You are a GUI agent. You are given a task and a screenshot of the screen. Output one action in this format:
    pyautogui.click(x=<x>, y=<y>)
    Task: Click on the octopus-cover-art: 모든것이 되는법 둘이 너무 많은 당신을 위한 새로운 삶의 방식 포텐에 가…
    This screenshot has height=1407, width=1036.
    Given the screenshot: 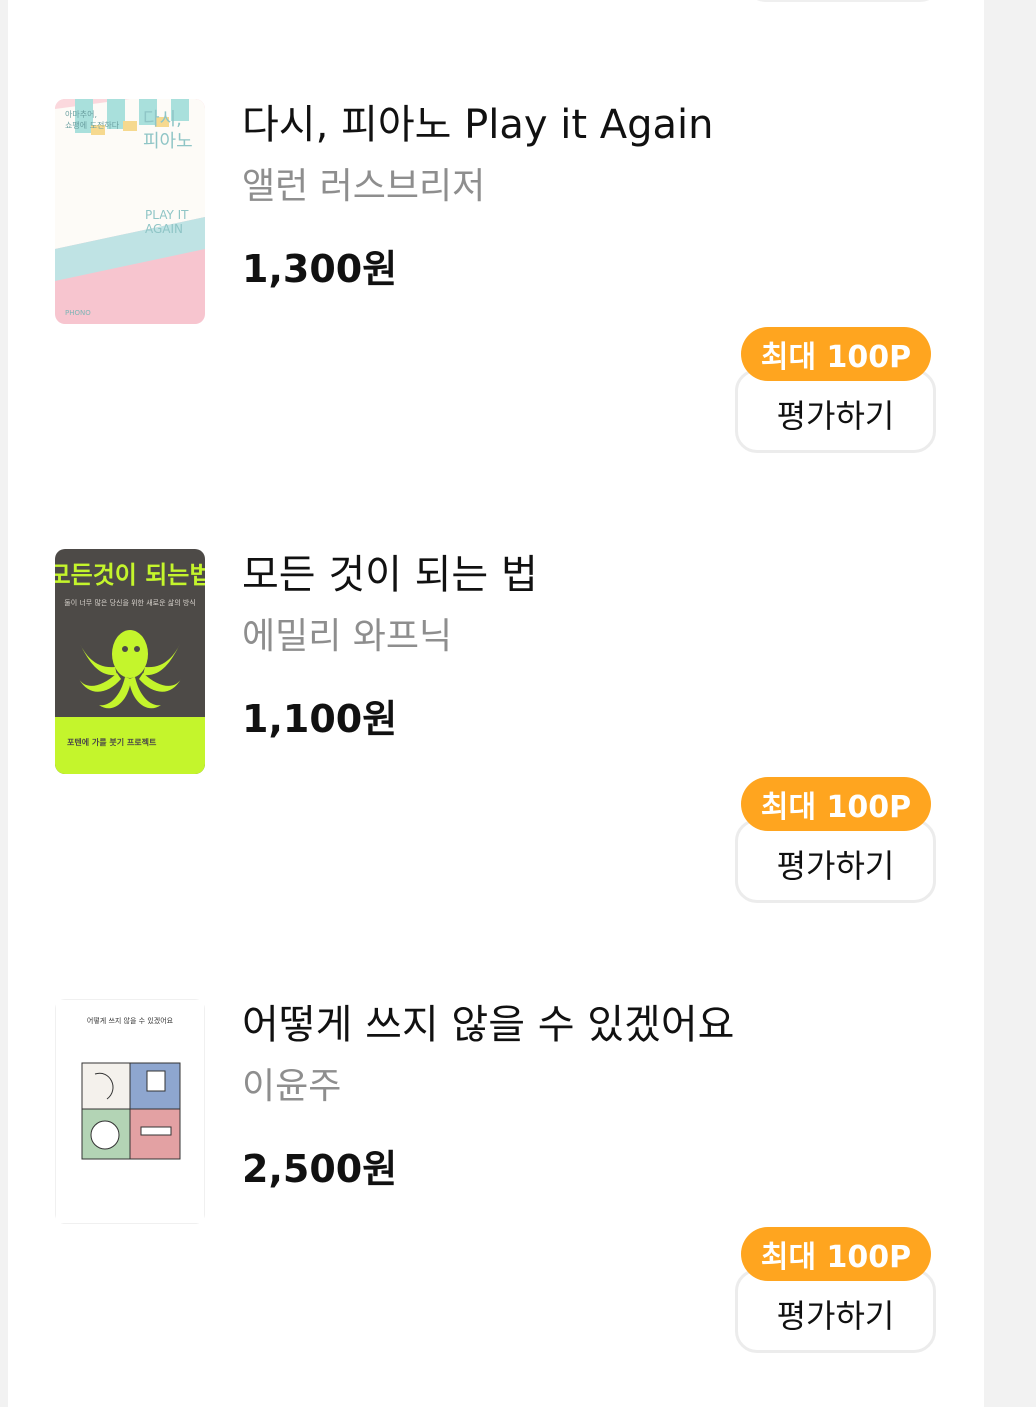 What is the action you would take?
    pyautogui.click(x=130, y=661)
    